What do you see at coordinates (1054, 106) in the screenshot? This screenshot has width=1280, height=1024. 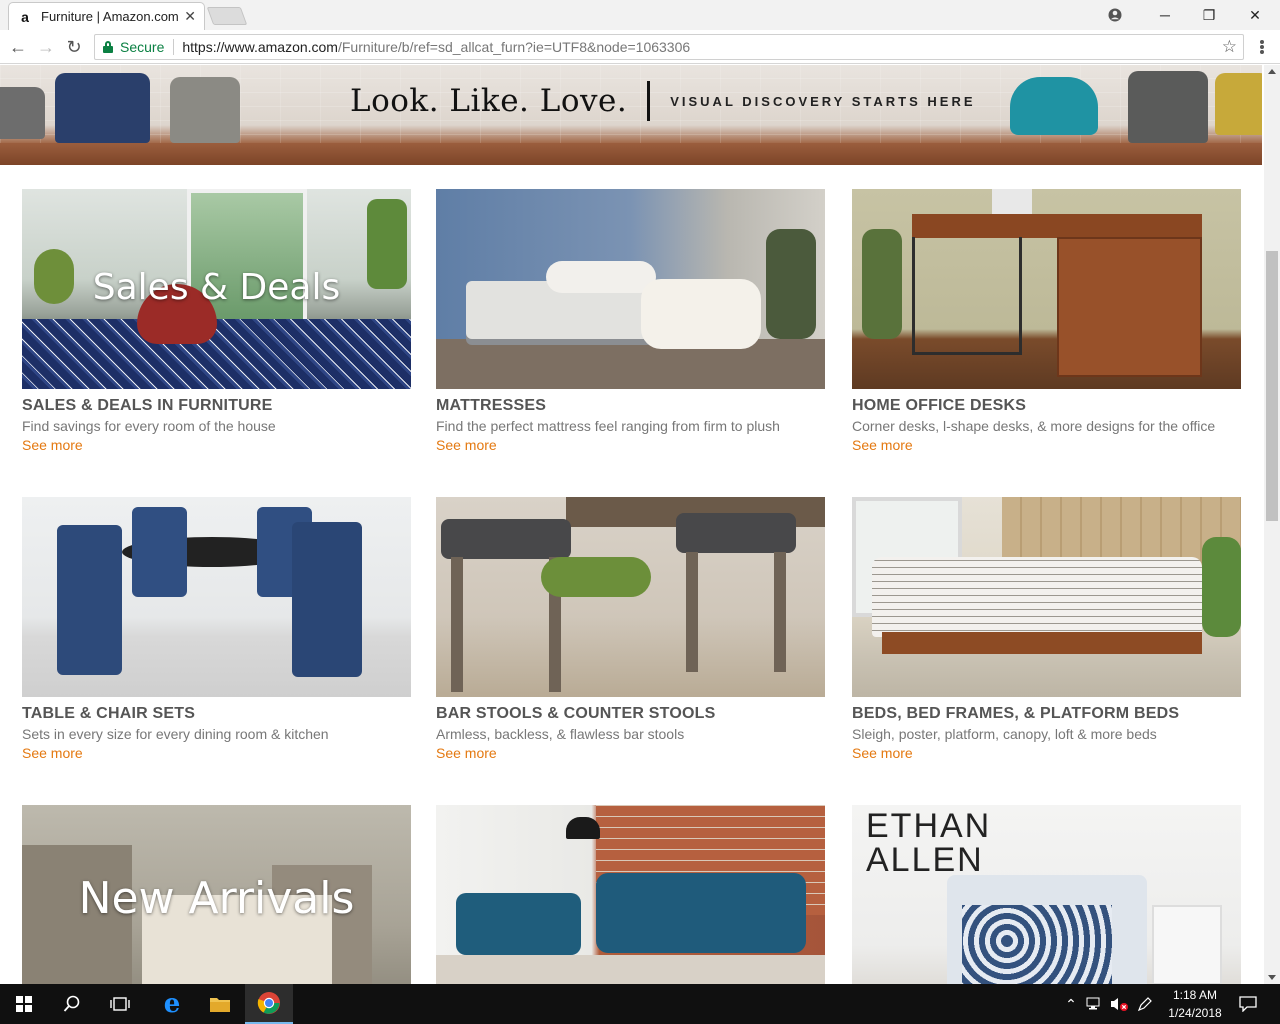 I see `teal-chair-image` at bounding box center [1054, 106].